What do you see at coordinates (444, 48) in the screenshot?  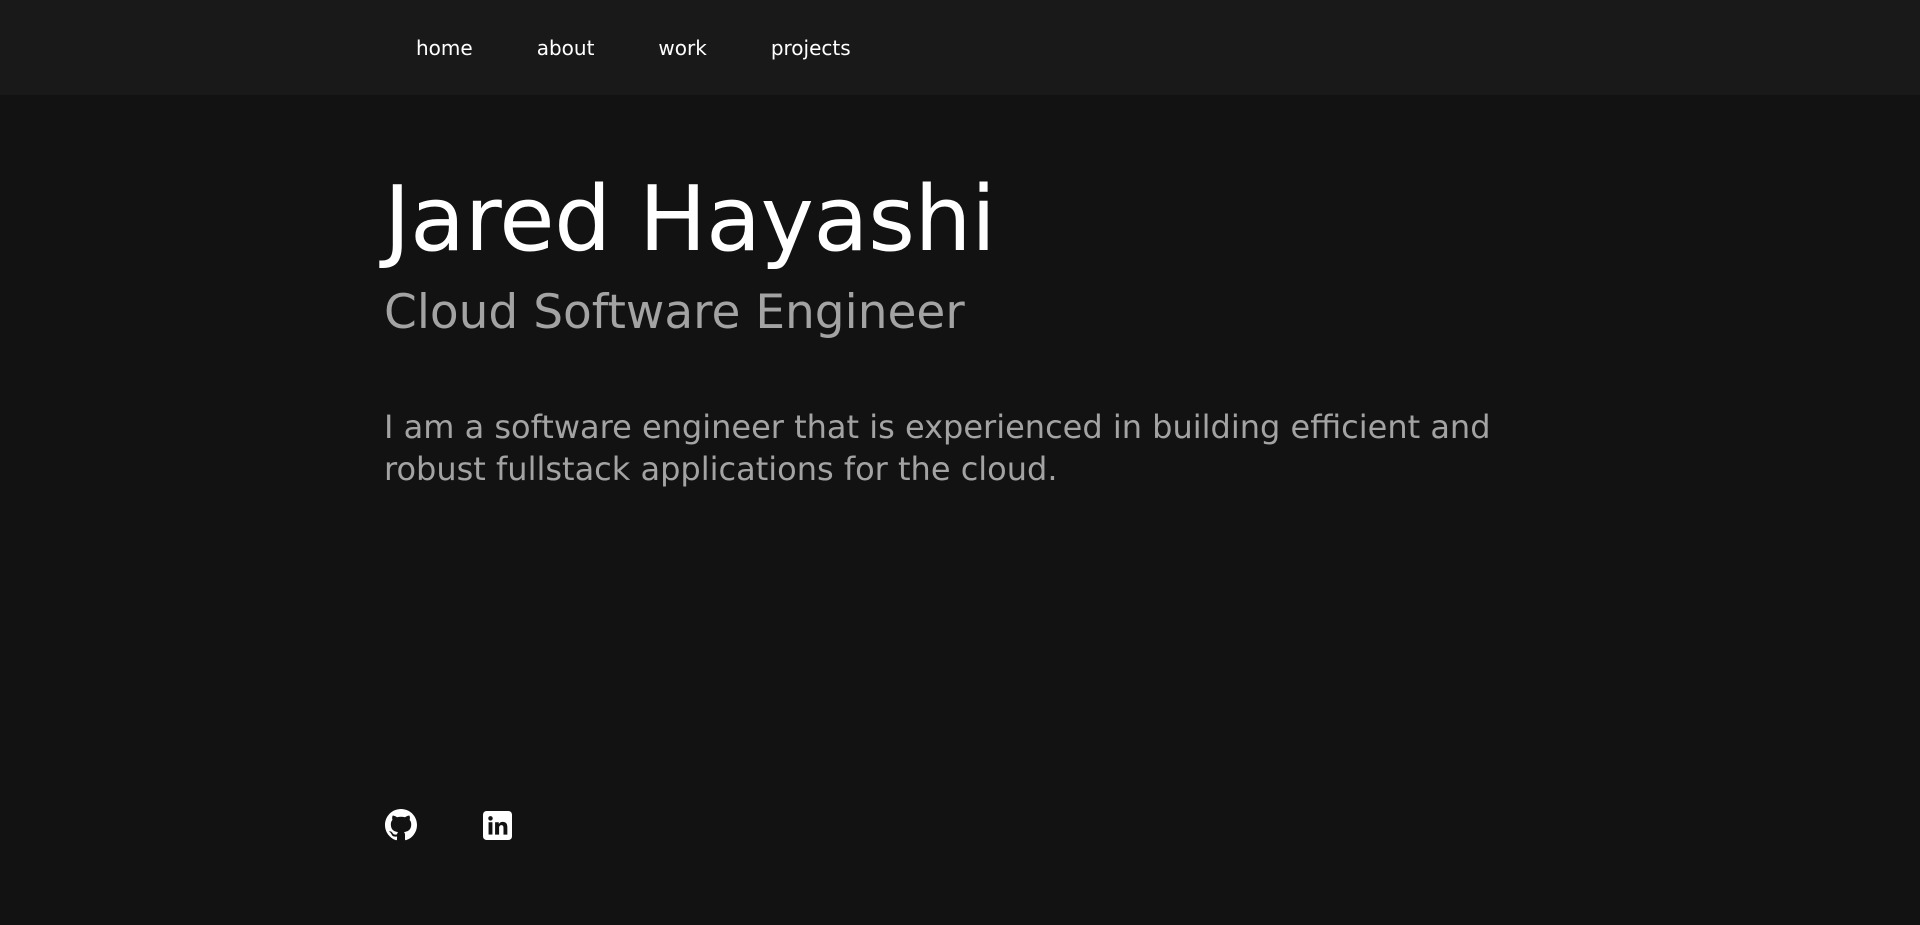 I see `nav-link-home: home` at bounding box center [444, 48].